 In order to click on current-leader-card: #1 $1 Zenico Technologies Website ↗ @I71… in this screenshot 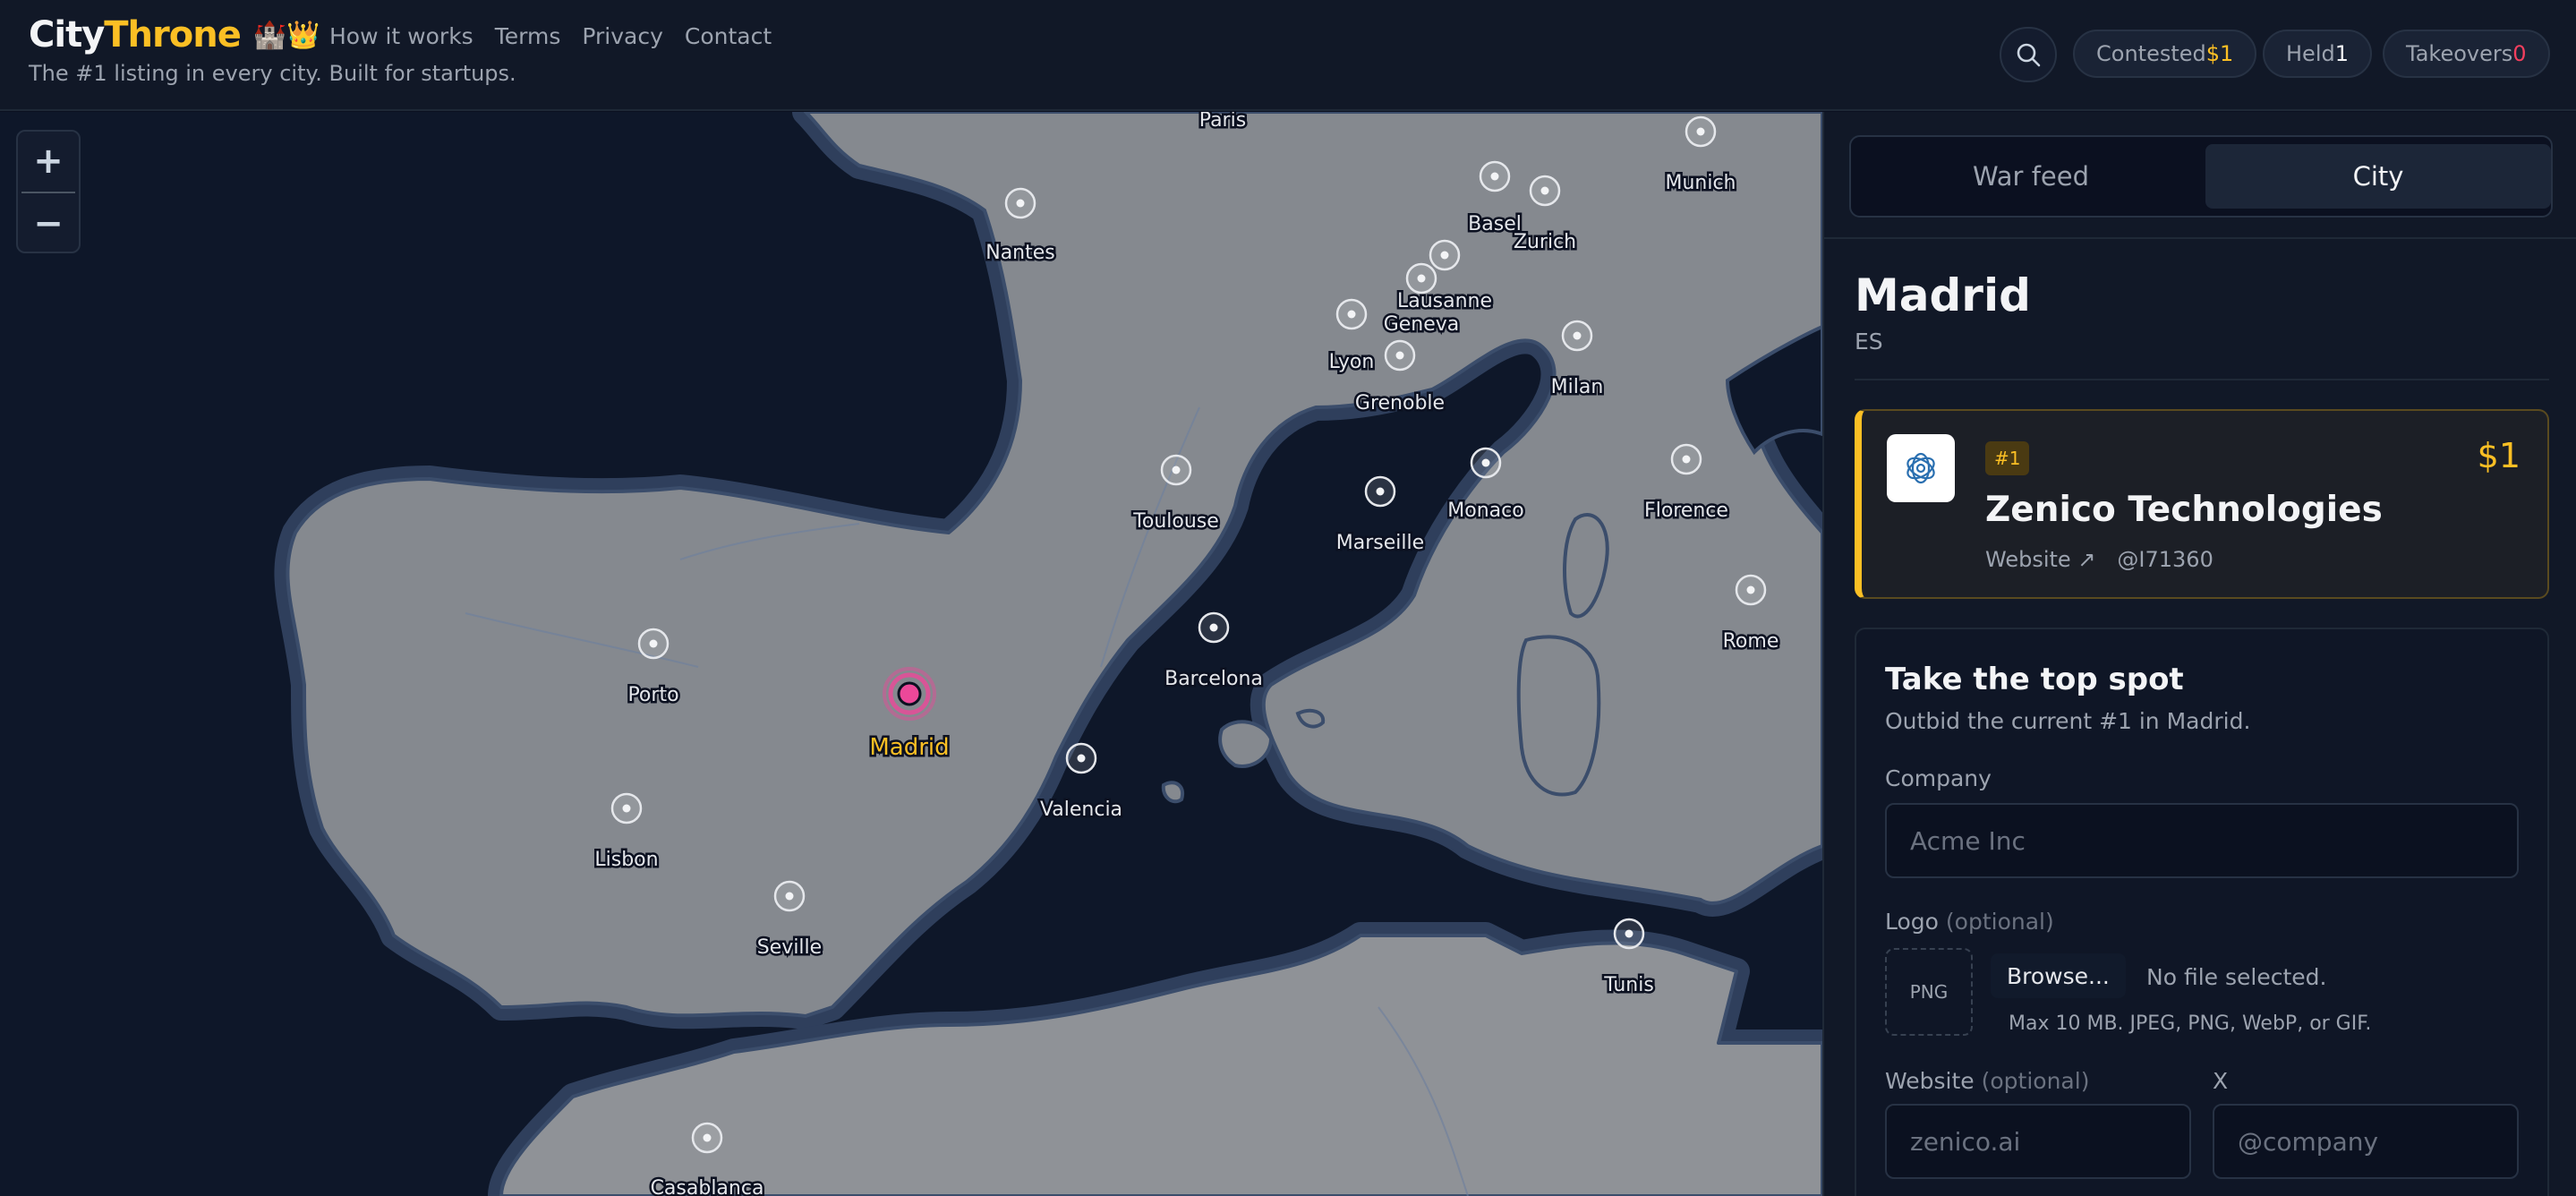, I will do `click(2202, 504)`.